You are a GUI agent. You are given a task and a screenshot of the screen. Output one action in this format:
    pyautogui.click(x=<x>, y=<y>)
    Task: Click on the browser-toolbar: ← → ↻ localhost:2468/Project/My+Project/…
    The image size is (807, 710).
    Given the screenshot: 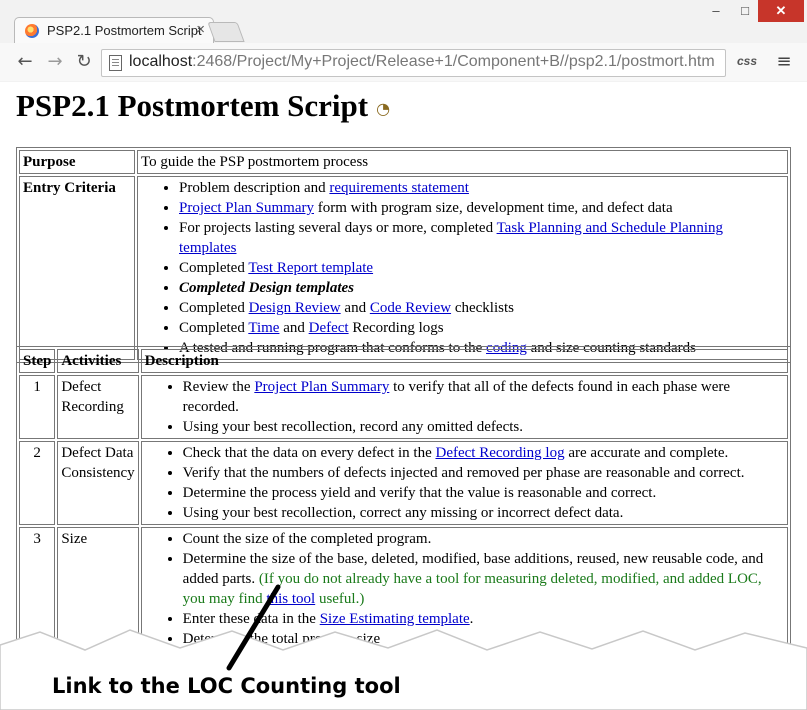 What is the action you would take?
    pyautogui.click(x=403, y=62)
    